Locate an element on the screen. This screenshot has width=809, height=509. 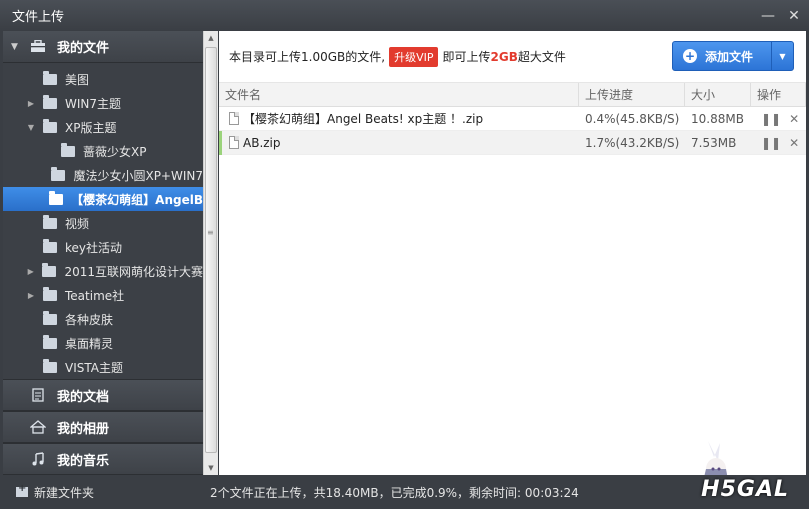
sidebar-folder-label: 美图 is located at coordinates (77, 79).